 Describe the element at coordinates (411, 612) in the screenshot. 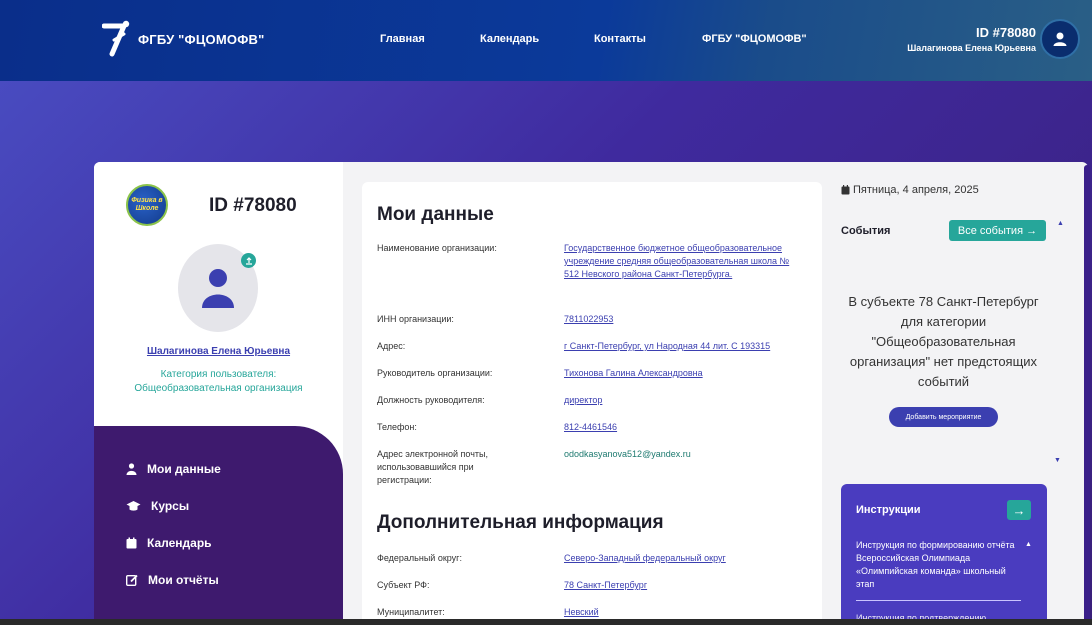

I see `field-label: Муниципалитет:` at that location.